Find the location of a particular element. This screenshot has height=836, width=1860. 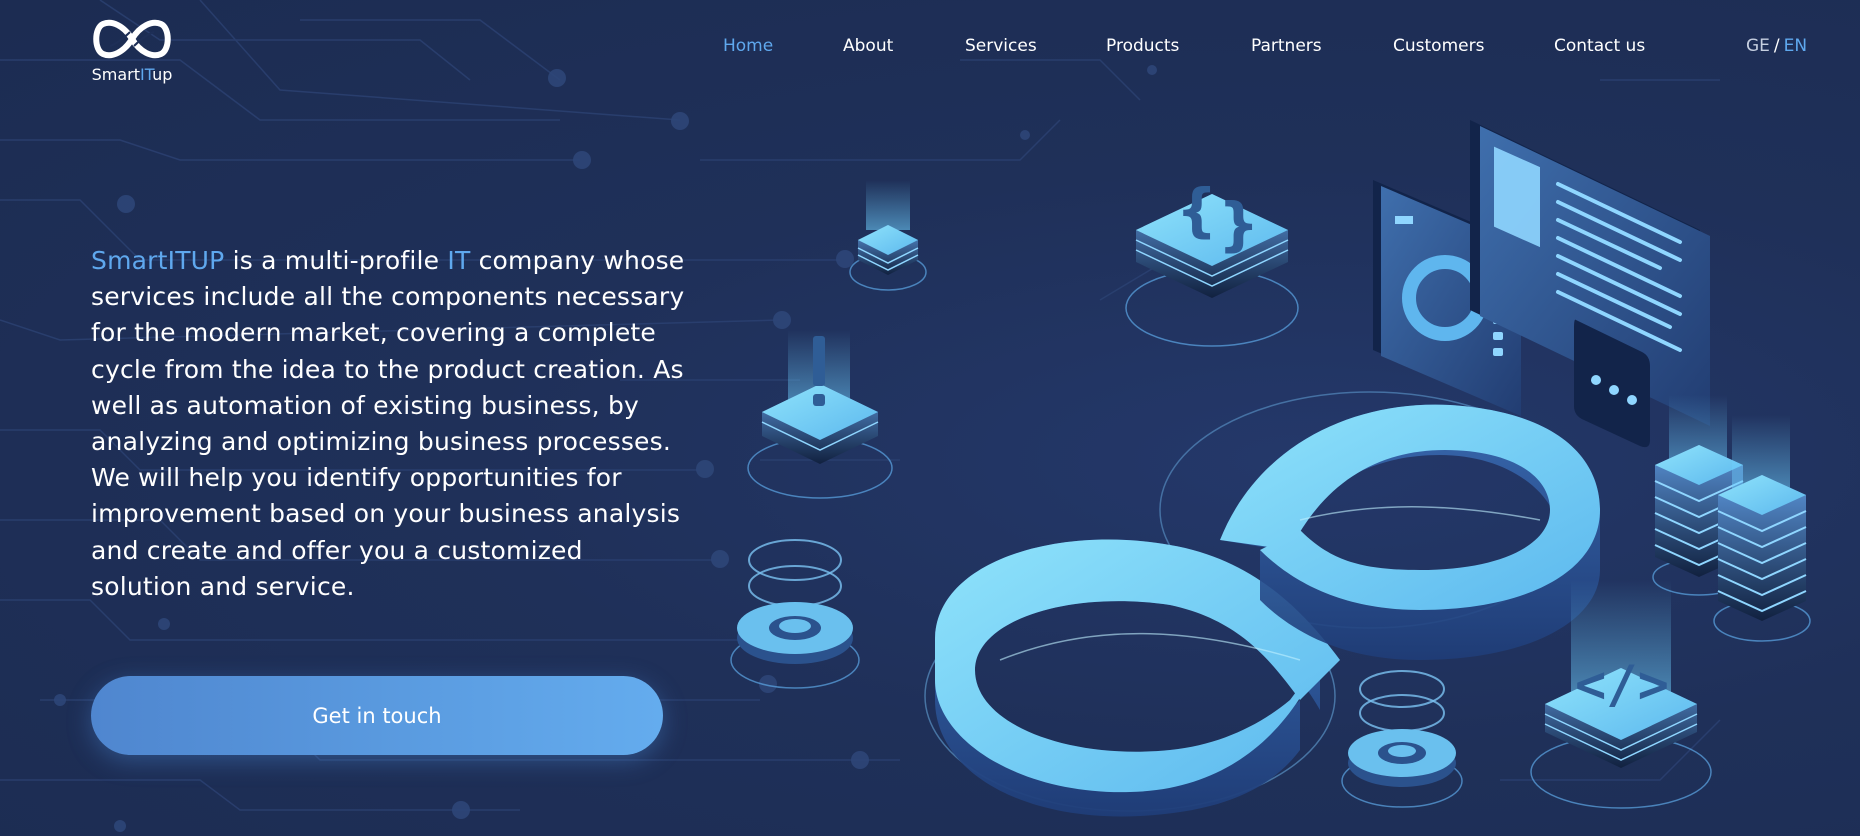

logo-text: SmartITup is located at coordinates (132, 74).